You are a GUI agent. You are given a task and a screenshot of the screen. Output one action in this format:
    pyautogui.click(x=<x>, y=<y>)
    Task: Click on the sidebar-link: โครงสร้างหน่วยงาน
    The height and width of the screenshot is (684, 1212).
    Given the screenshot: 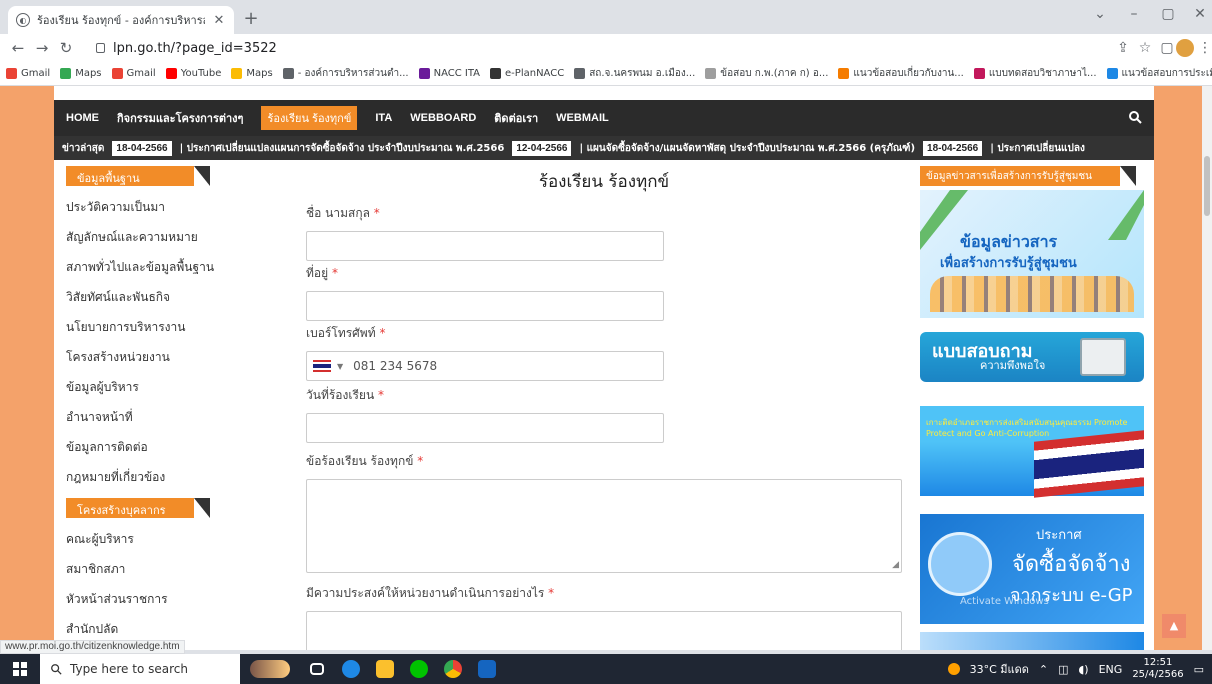 What is the action you would take?
    pyautogui.click(x=170, y=357)
    